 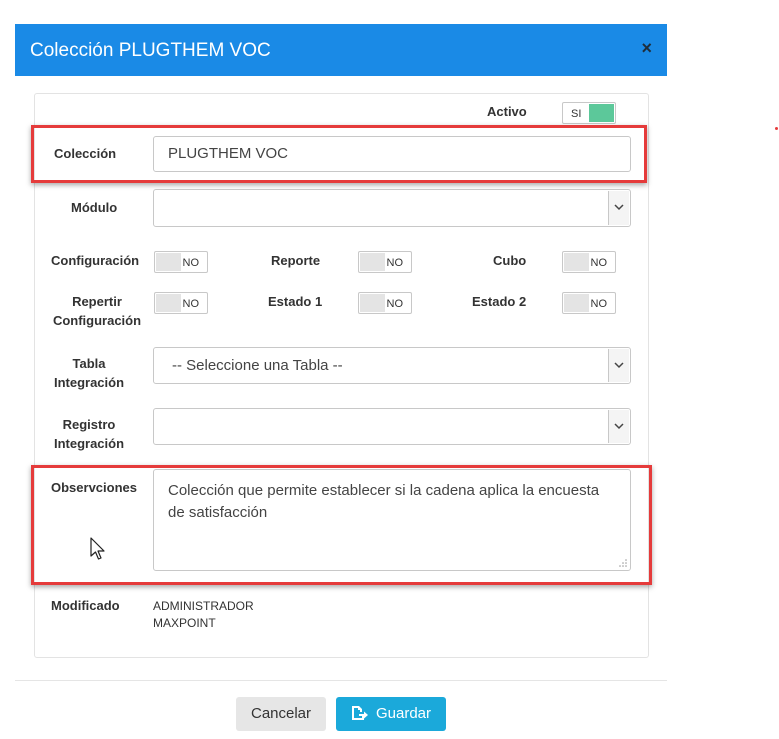 What do you see at coordinates (646, 48) in the screenshot?
I see `close-icon: ×` at bounding box center [646, 48].